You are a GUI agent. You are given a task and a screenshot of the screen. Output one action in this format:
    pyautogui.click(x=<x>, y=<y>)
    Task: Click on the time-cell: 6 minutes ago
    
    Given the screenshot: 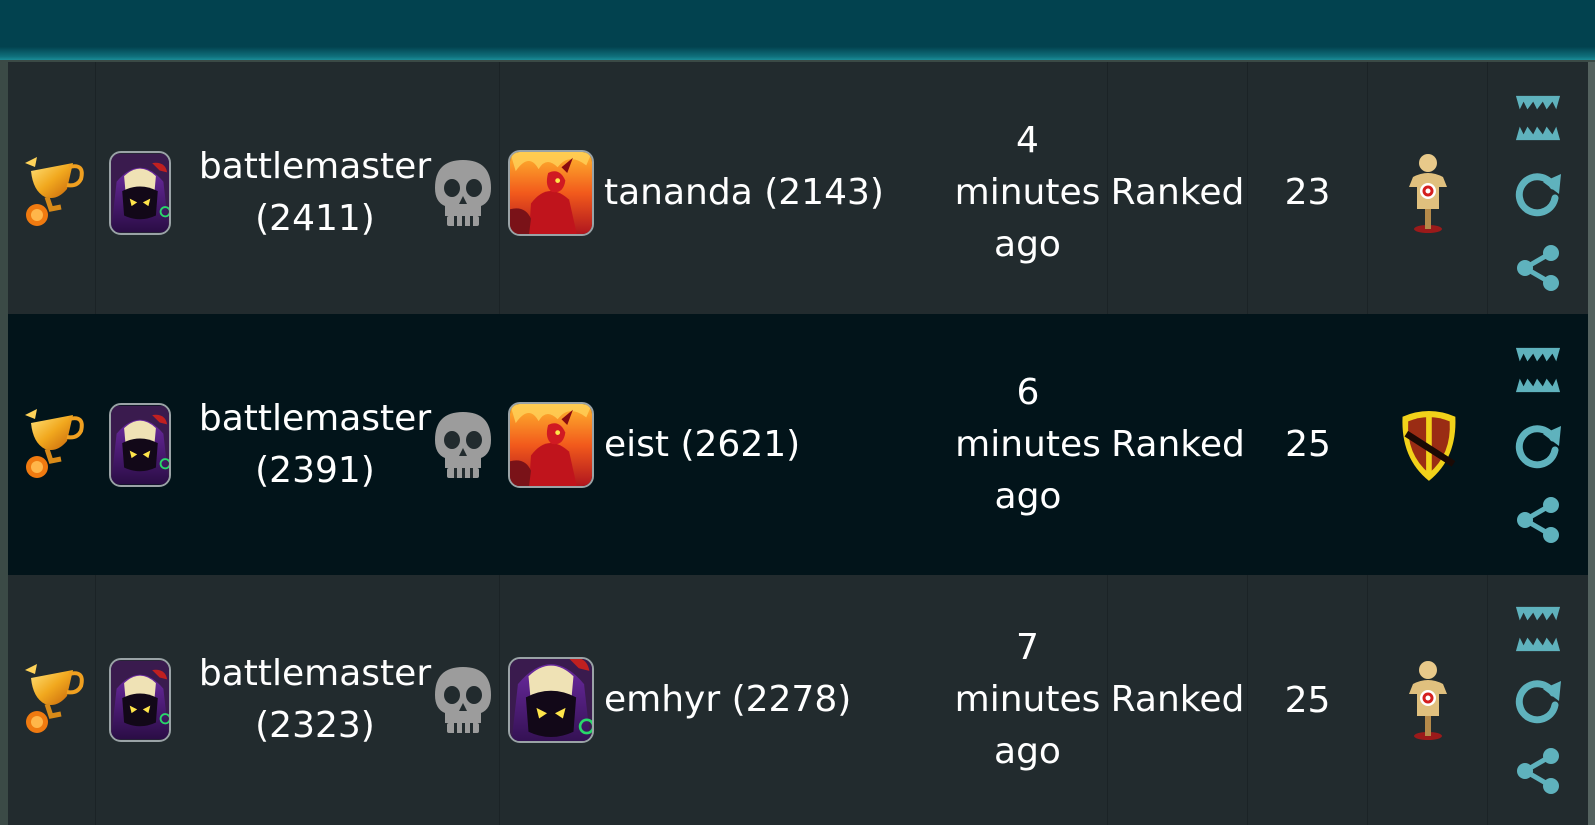 What is the action you would take?
    pyautogui.click(x=1028, y=444)
    